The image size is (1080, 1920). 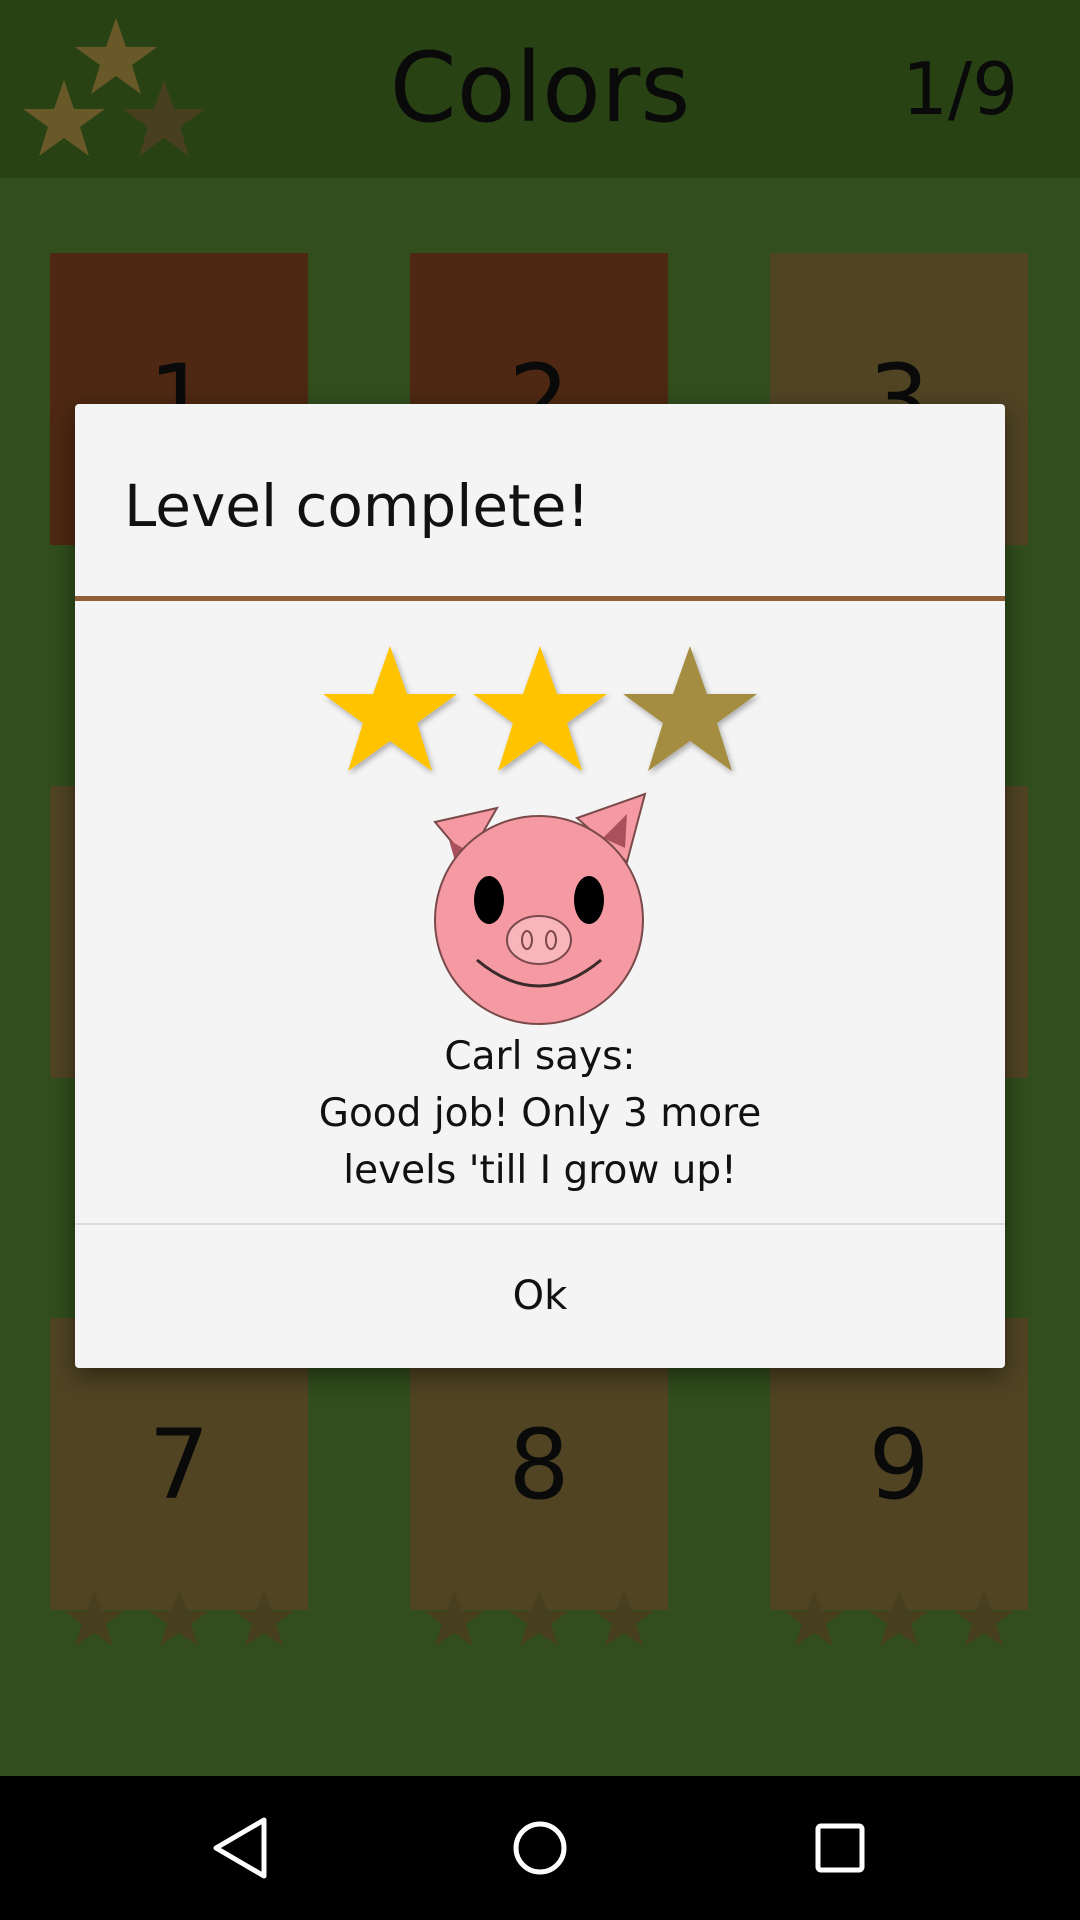 What do you see at coordinates (540, 1056) in the screenshot?
I see `message-line: Carl says:` at bounding box center [540, 1056].